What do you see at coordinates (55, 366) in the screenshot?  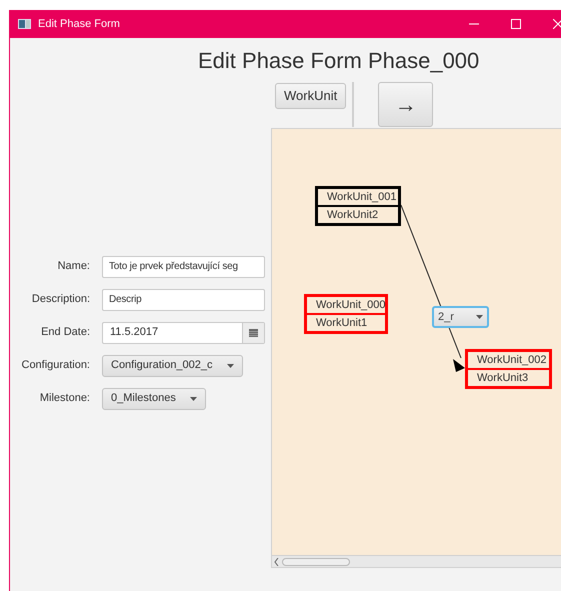 I see `field-label: Configuration:` at bounding box center [55, 366].